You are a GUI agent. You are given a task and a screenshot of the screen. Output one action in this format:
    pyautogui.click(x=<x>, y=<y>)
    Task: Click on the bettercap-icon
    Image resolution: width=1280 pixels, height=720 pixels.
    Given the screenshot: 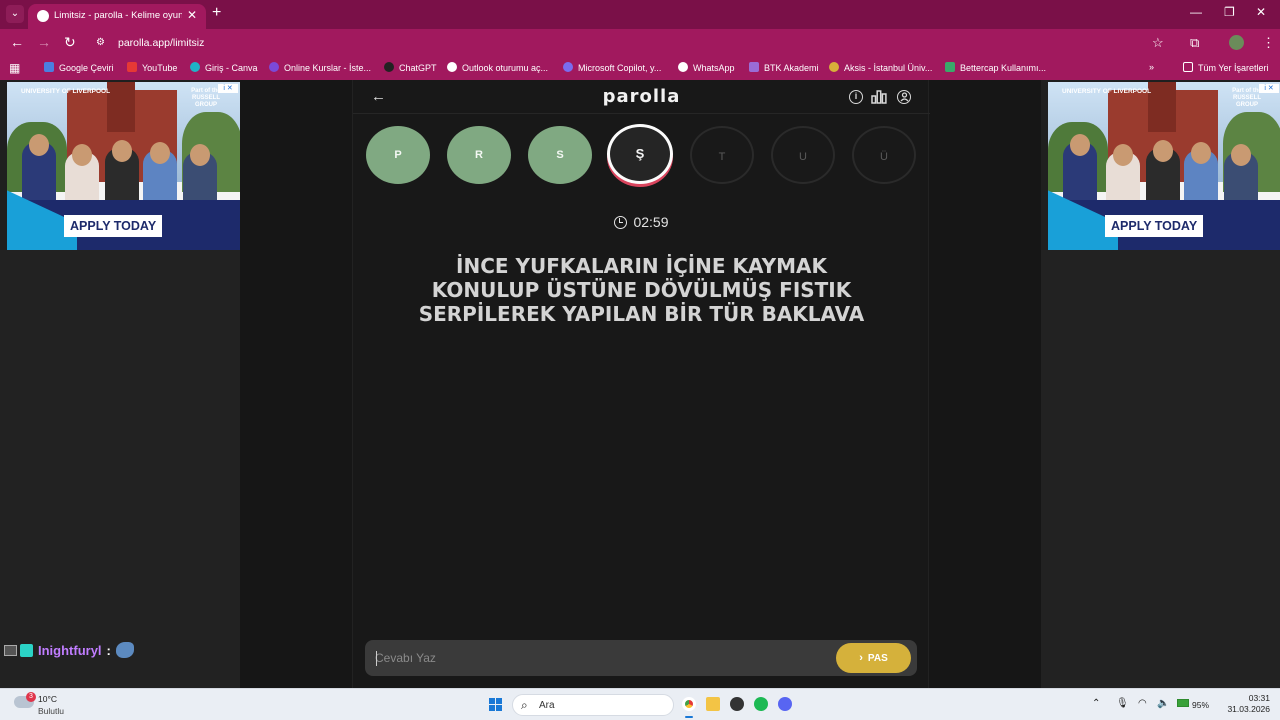 What is the action you would take?
    pyautogui.click(x=950, y=67)
    